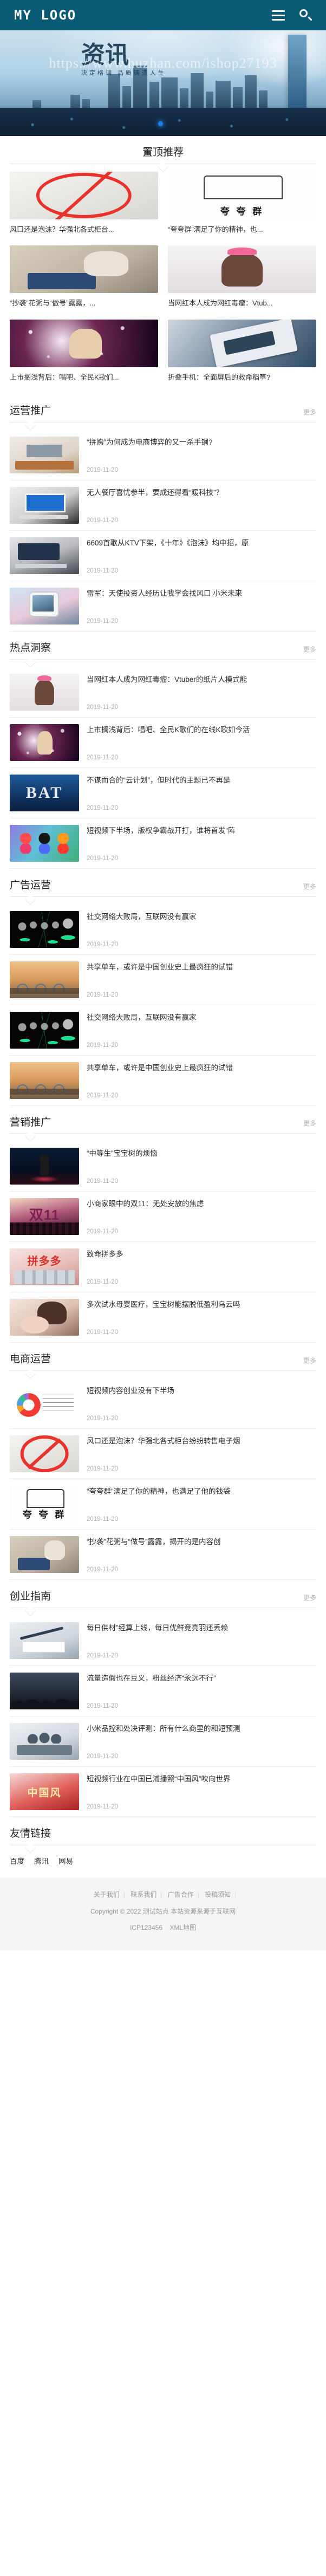  I want to click on article-list-item: 短视频内容创业没有下半场 2019-11-20, so click(163, 1403).